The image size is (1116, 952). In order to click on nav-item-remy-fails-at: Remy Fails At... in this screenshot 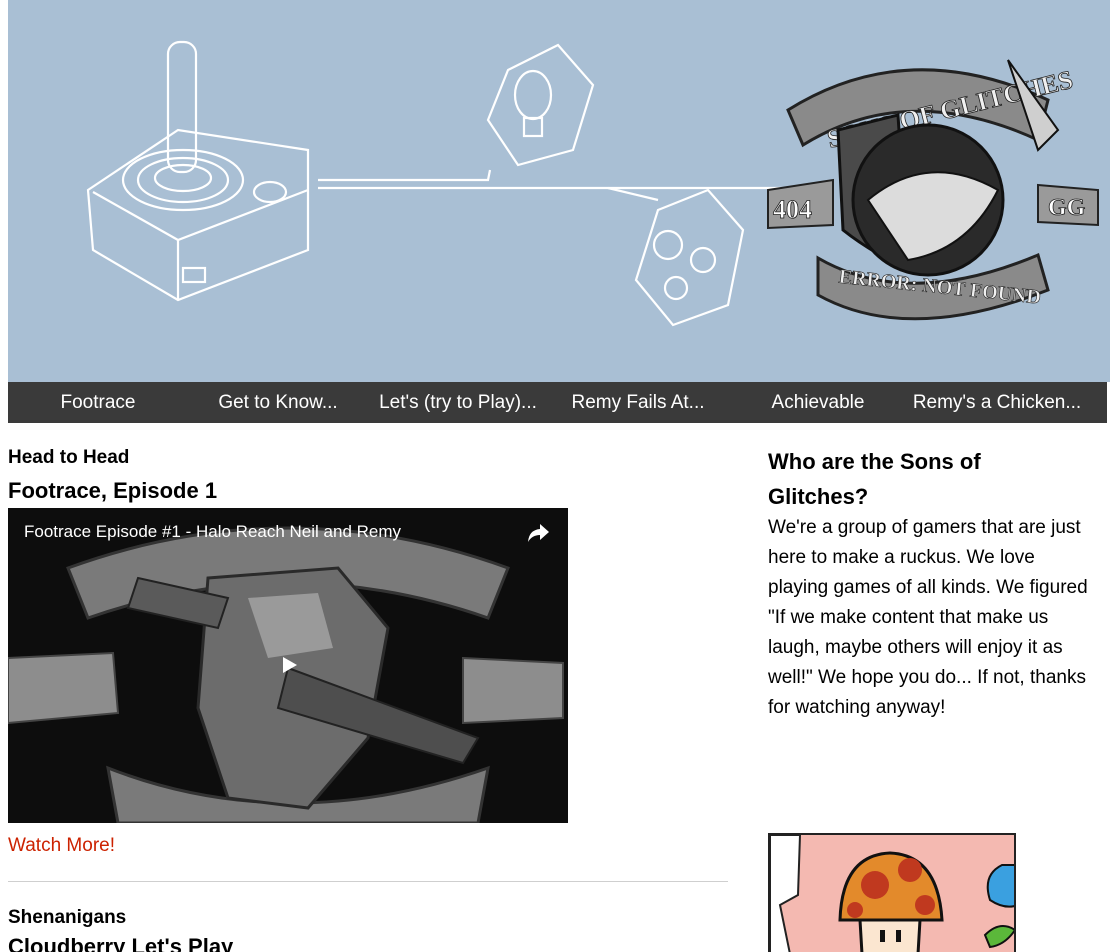, I will do `click(638, 402)`.